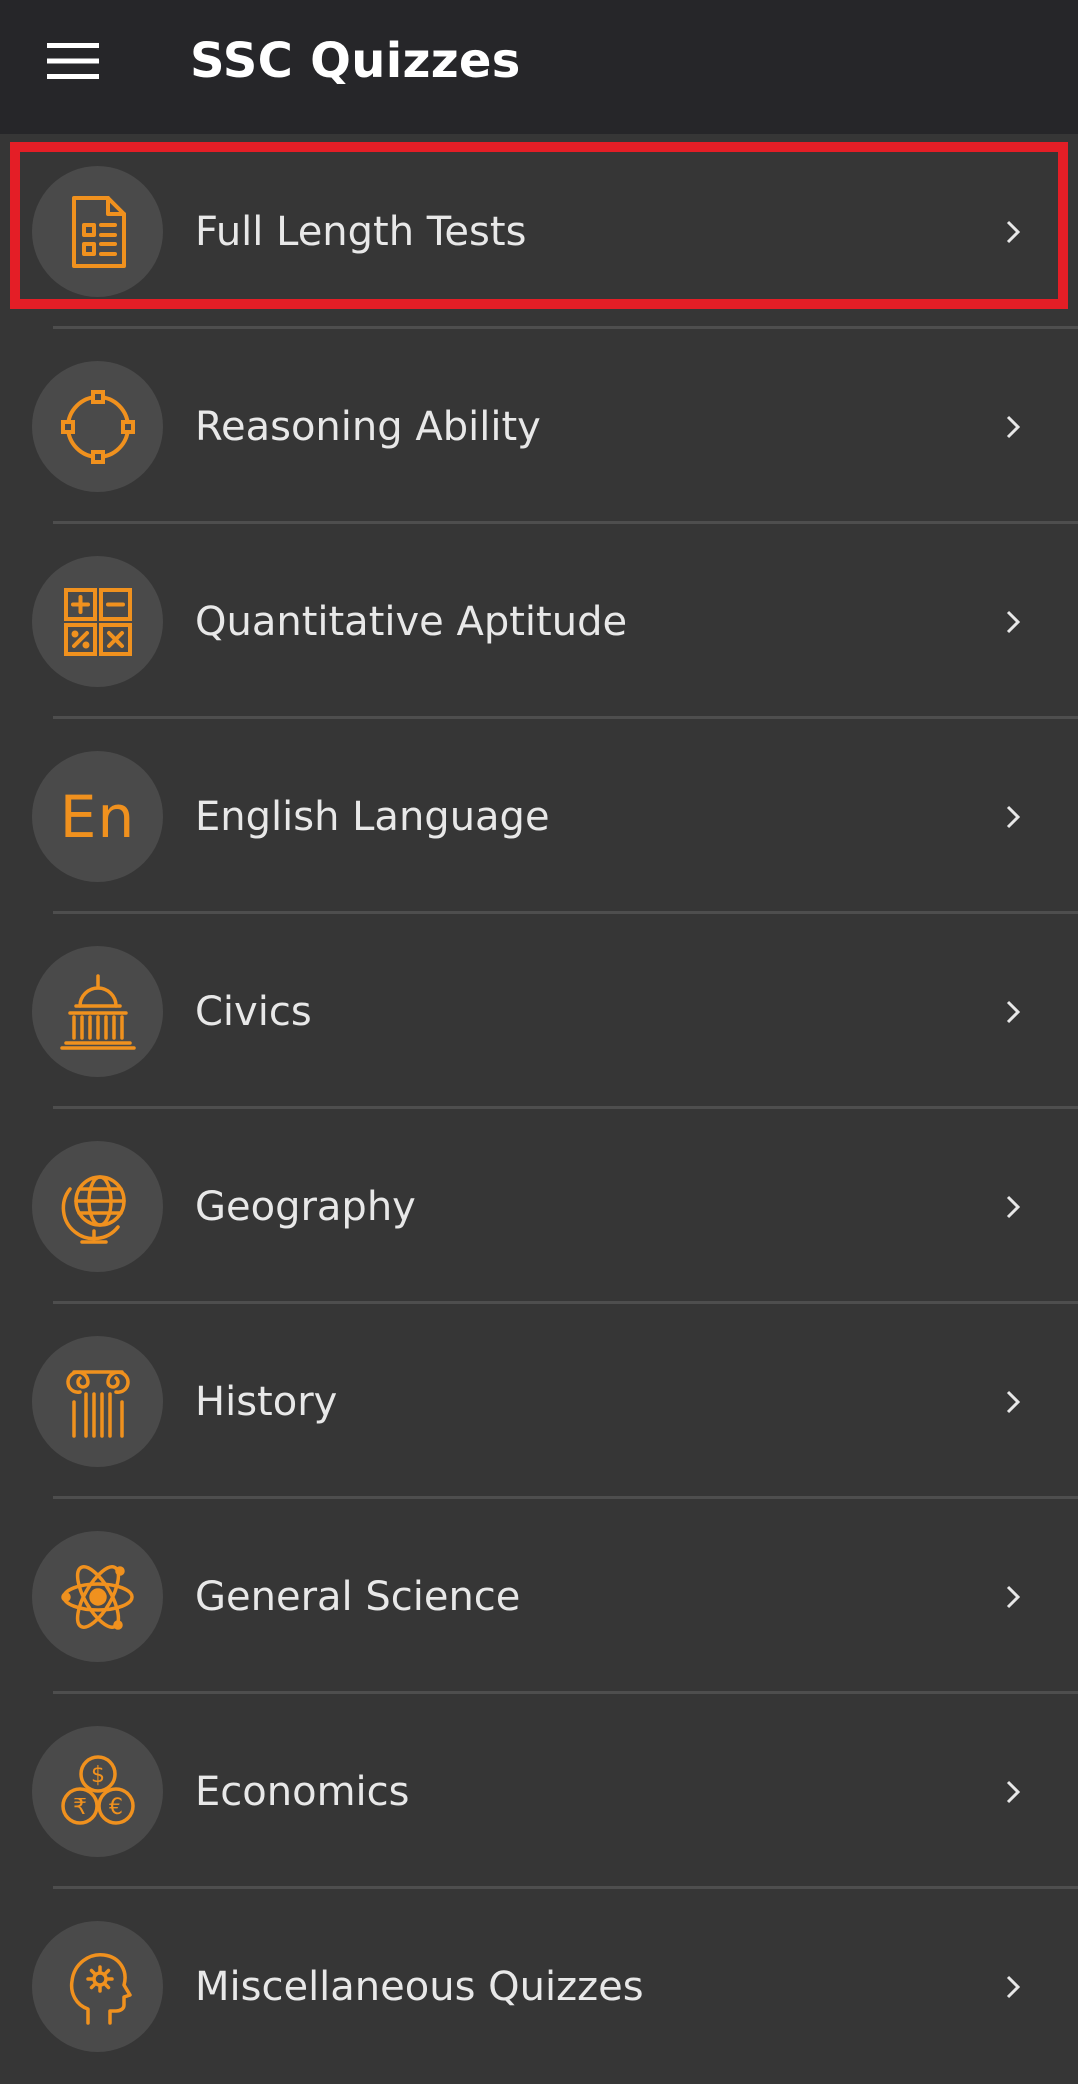  Describe the element at coordinates (411, 621) in the screenshot. I see `list-item-label: Quantitative Aptitude` at that location.